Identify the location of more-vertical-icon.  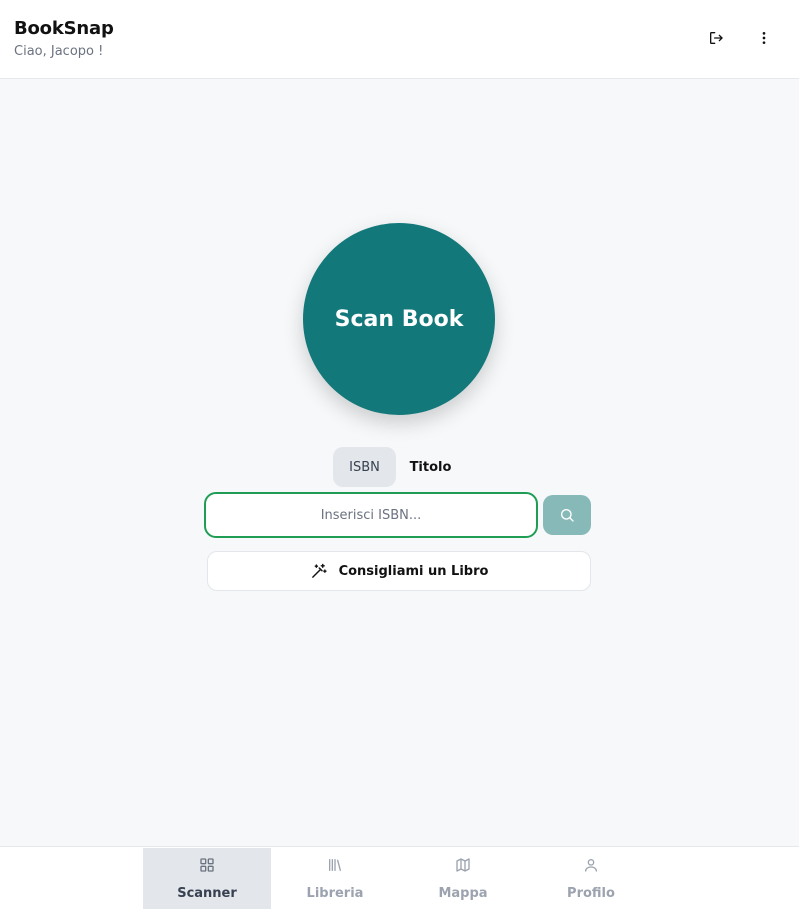
(764, 38).